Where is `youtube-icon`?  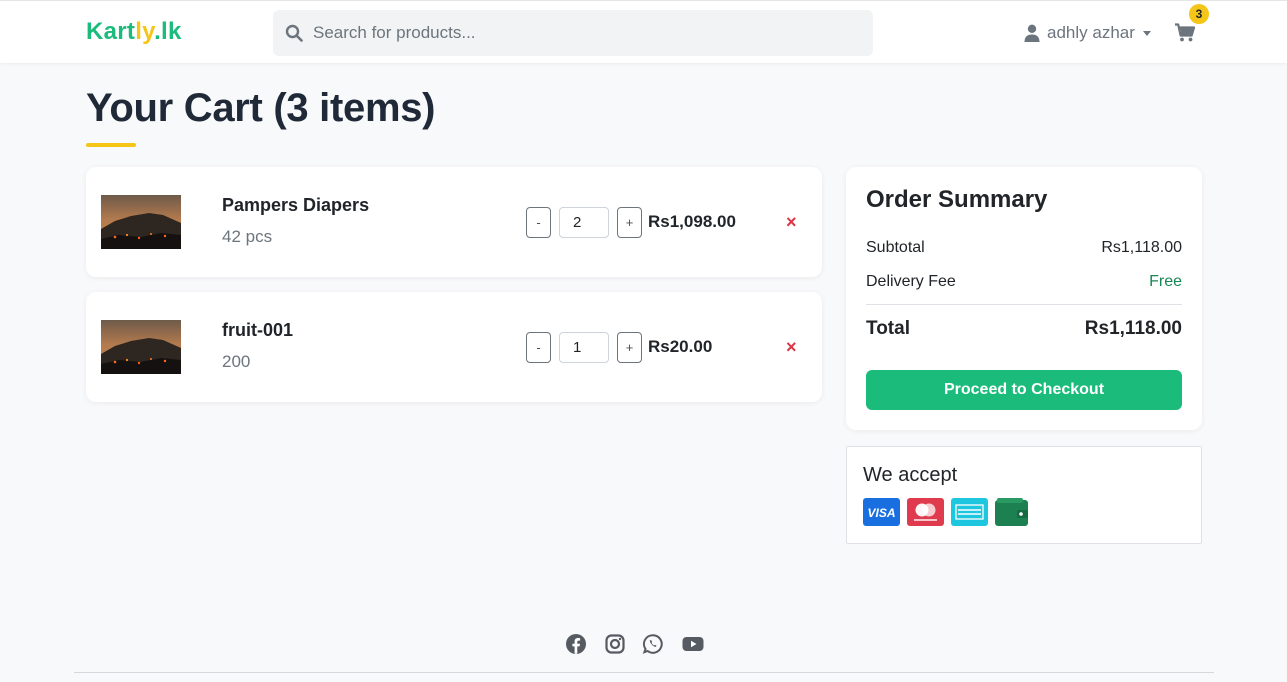
youtube-icon is located at coordinates (693, 644).